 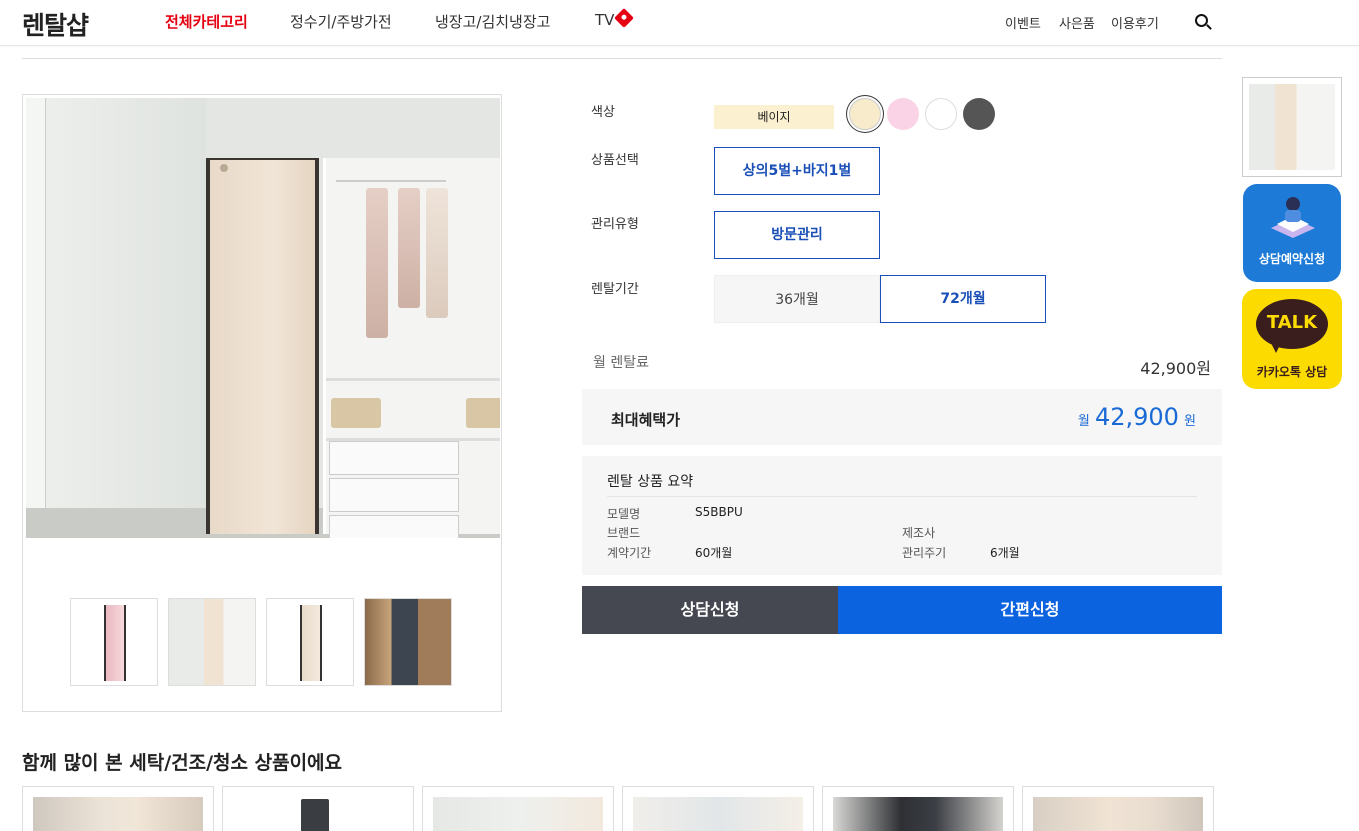 I want to click on kakao-talk-text: TALK, so click(x=1292, y=322).